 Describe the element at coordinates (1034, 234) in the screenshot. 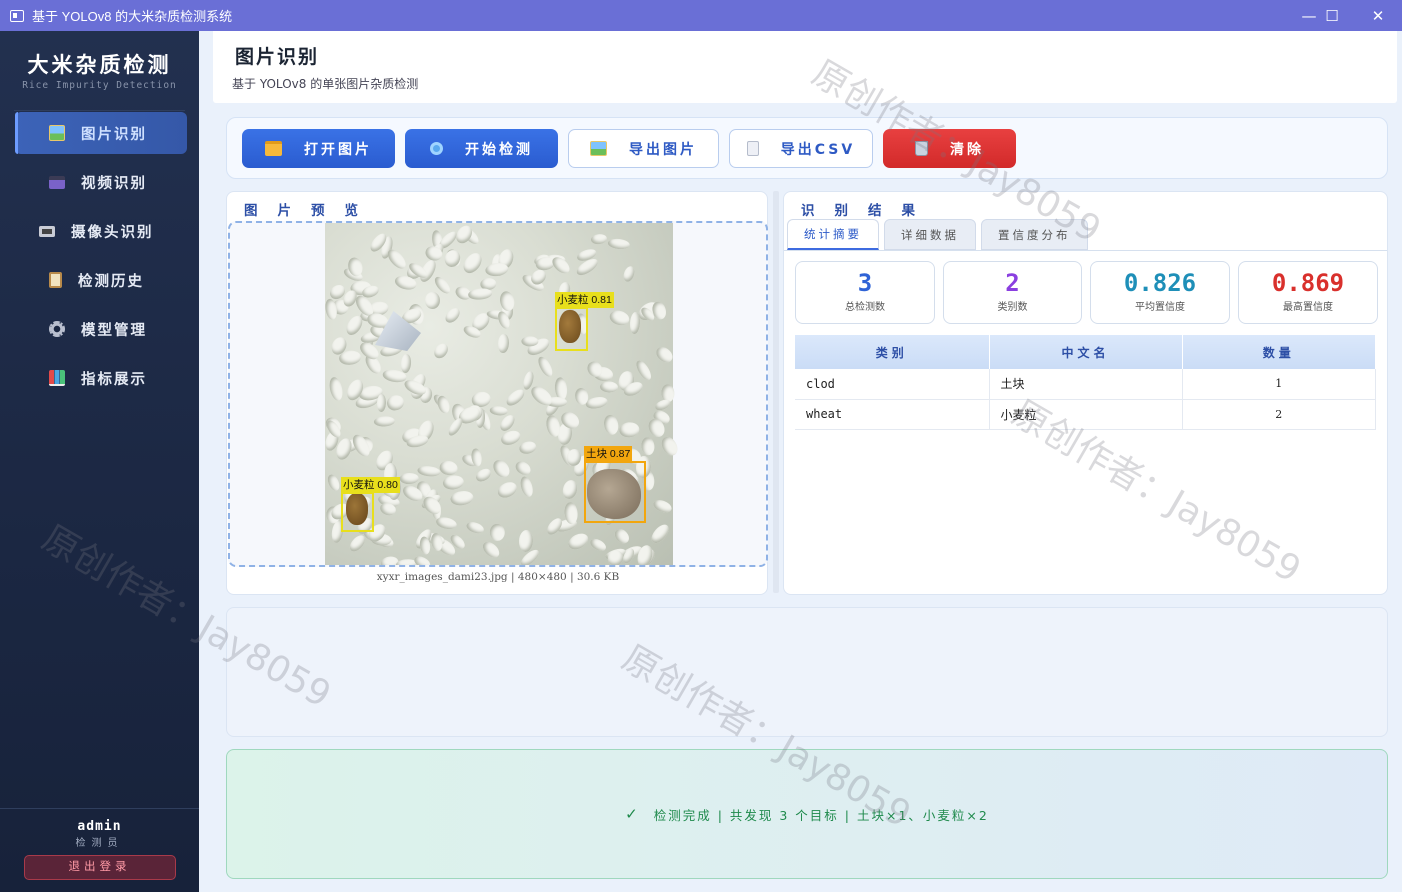

I see `tab-confidence: 置信度分布` at that location.